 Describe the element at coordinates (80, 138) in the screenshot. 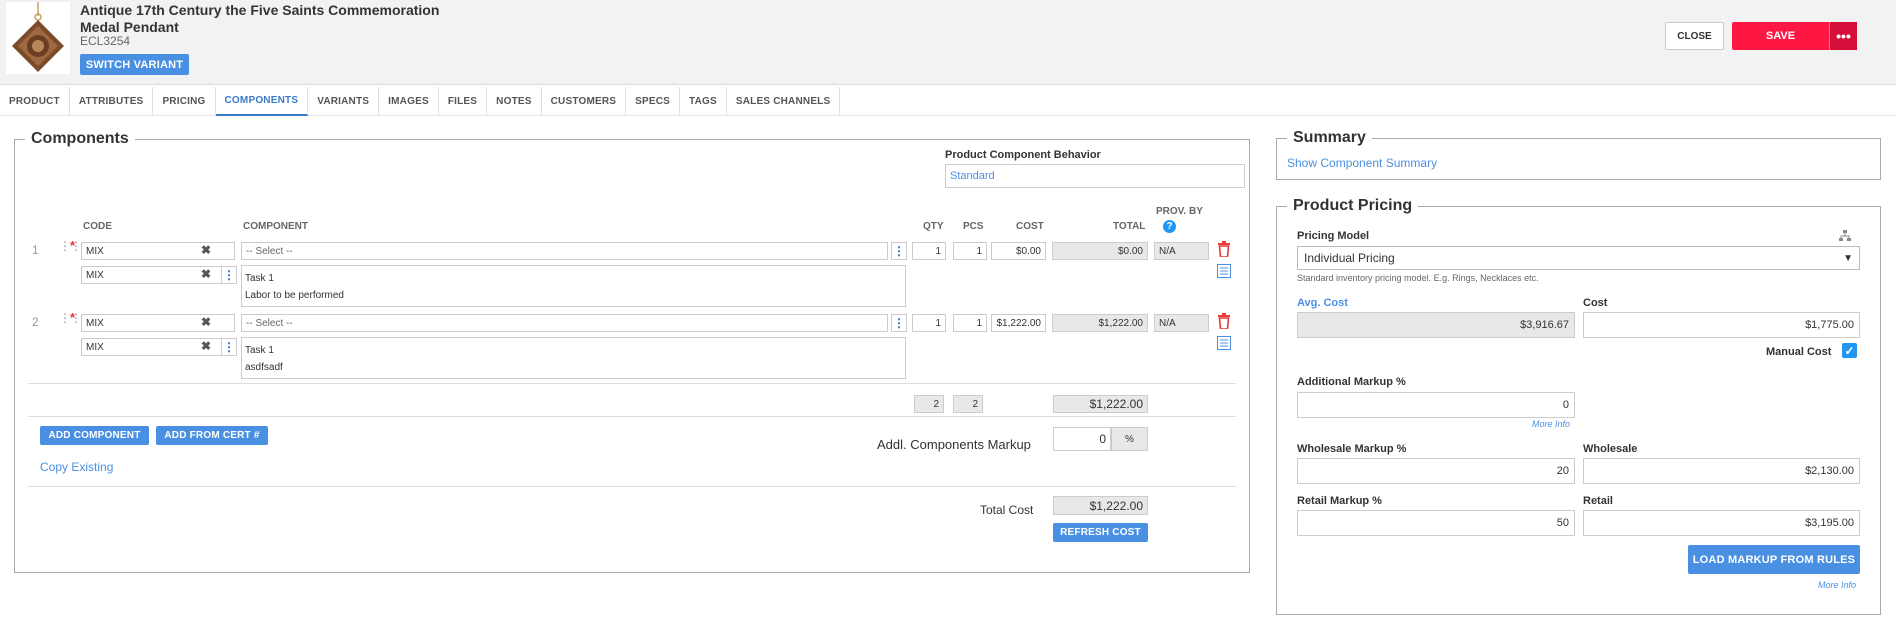

I see `components-legend: Components` at that location.